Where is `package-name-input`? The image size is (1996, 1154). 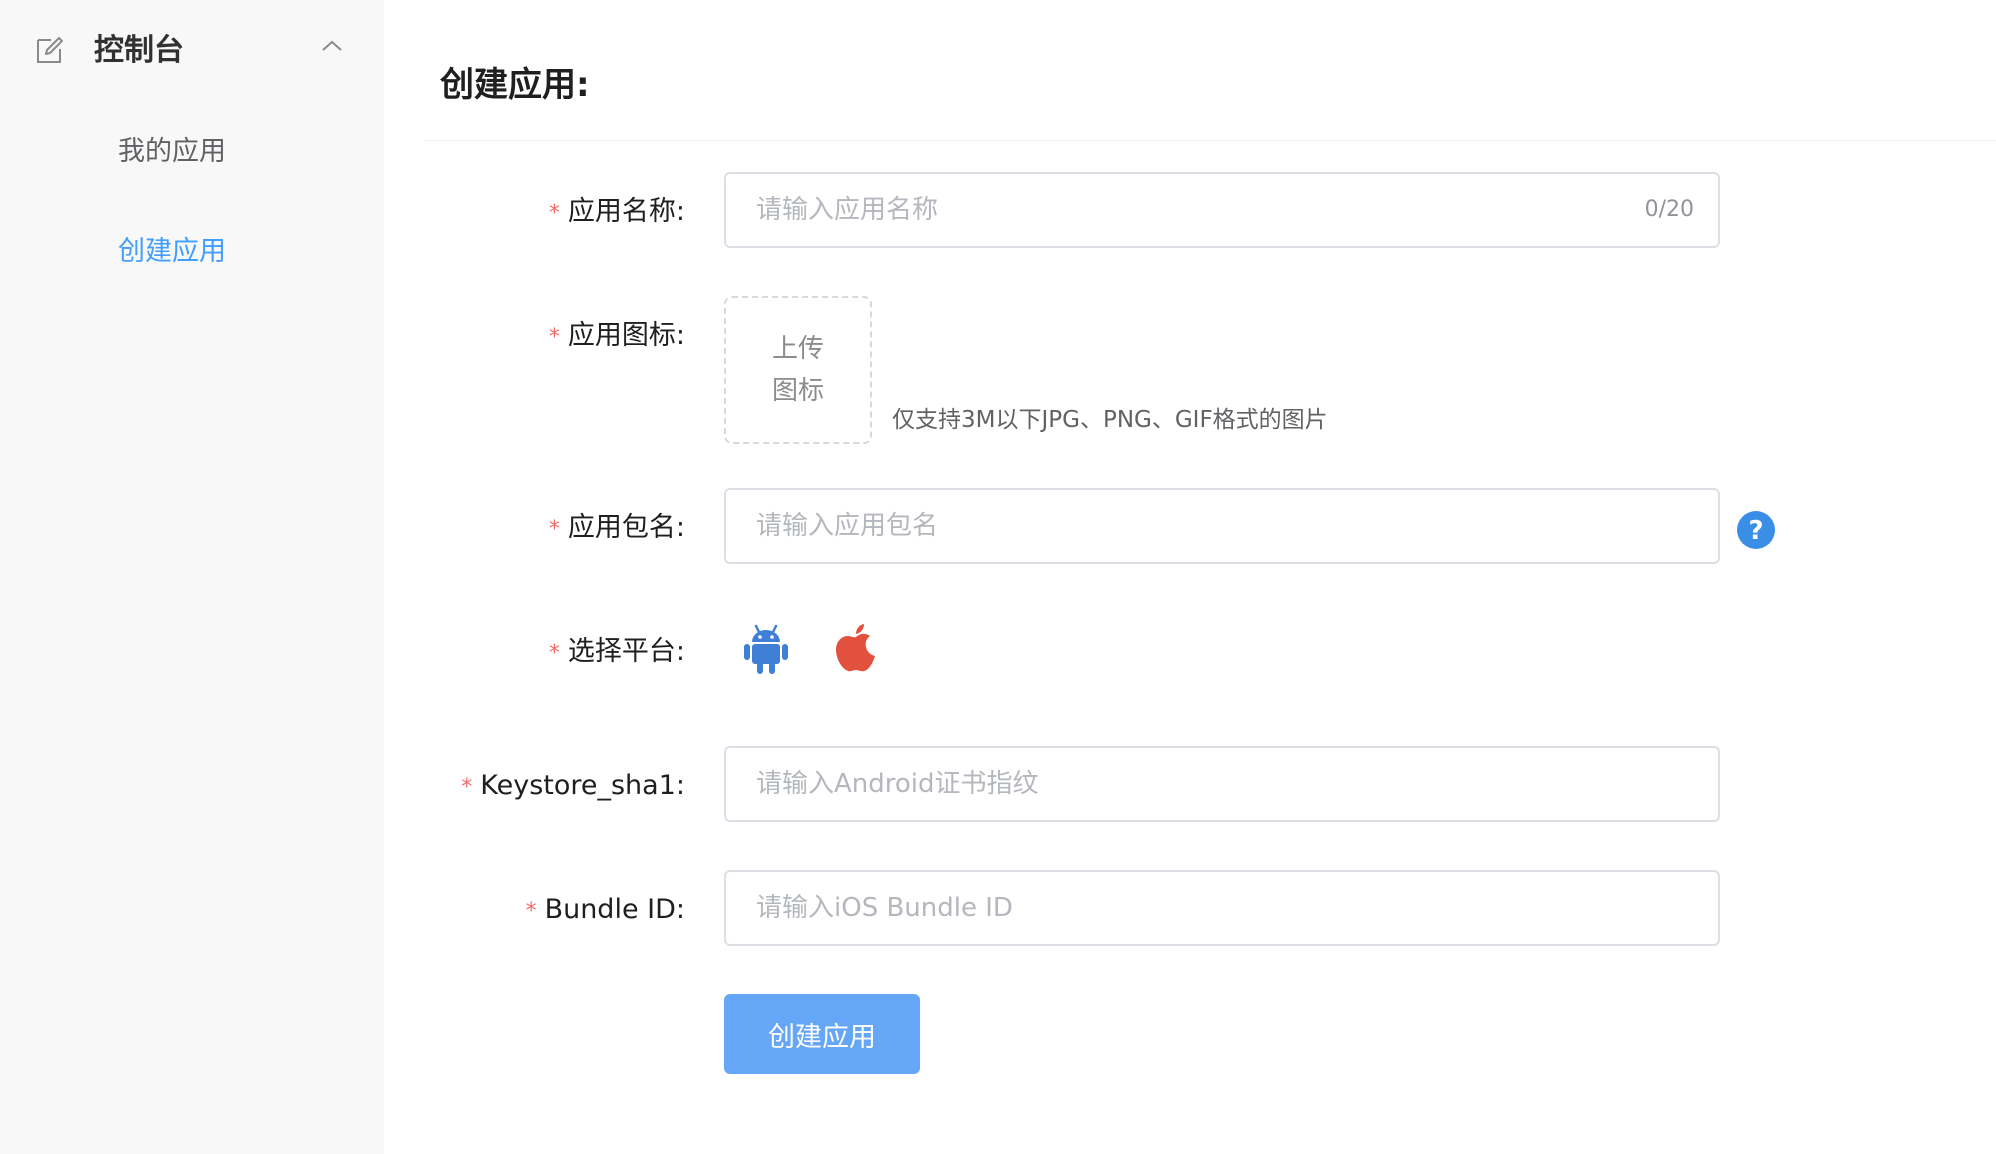
package-name-input is located at coordinates (1222, 526).